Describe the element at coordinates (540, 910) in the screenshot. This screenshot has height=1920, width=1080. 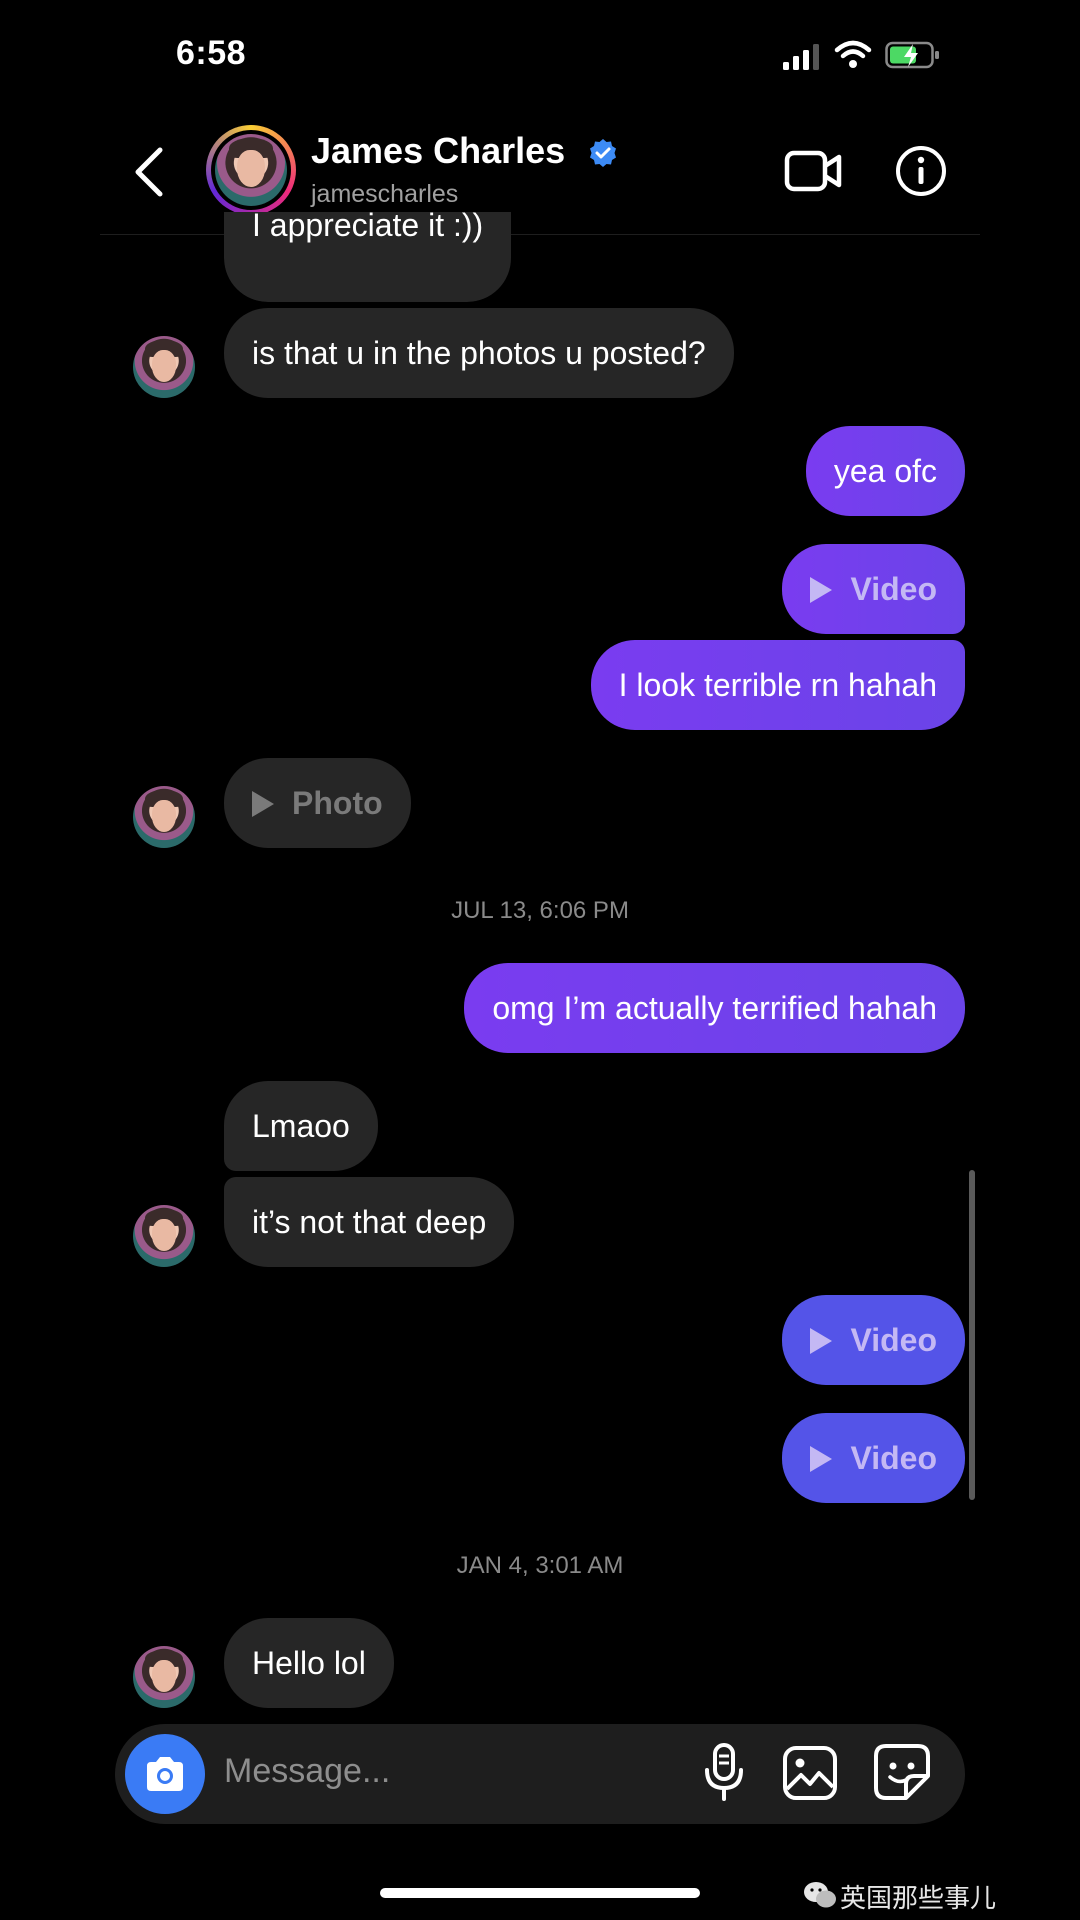
I see `timestamp: JUL 13, 6:06 PM` at that location.